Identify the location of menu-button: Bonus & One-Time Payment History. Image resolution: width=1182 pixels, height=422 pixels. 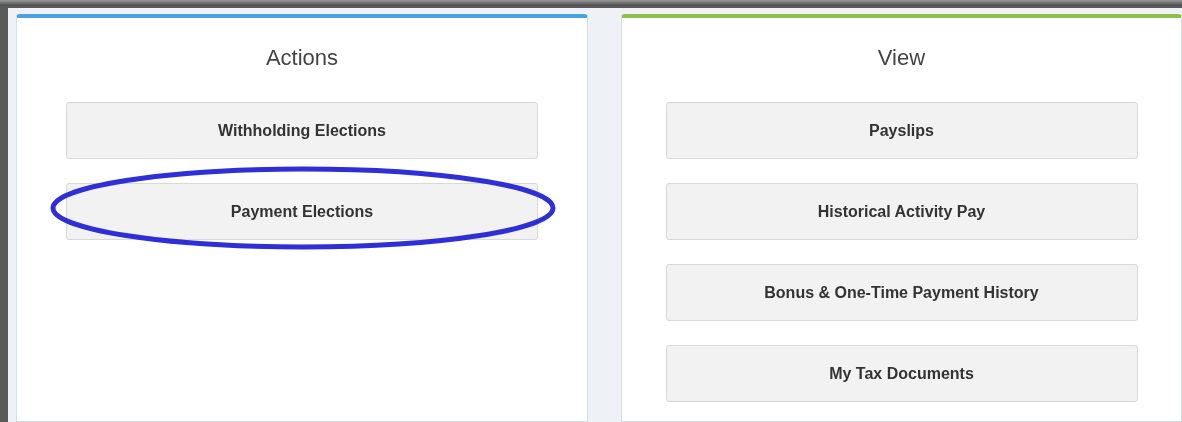
(901, 292).